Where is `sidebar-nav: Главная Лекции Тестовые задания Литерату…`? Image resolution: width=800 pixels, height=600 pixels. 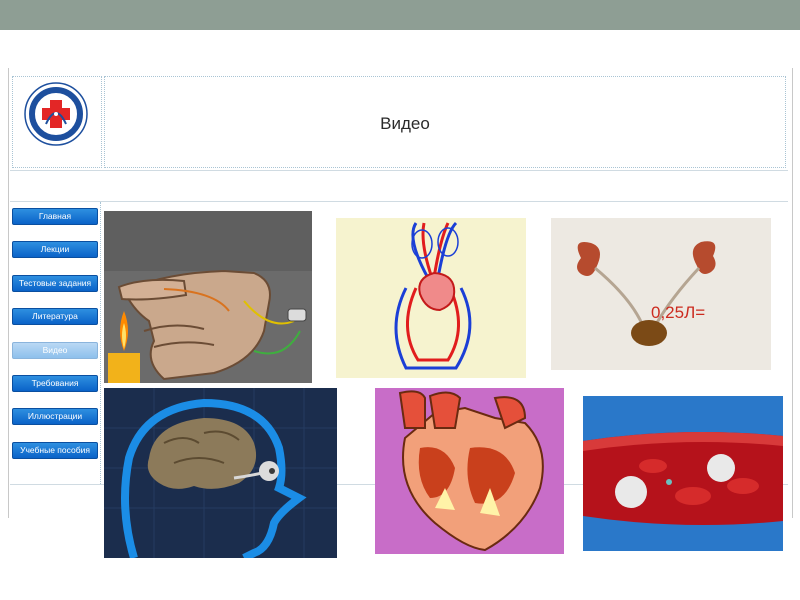
sidebar-nav: Главная Лекции Тестовые задания Литерату… is located at coordinates (55, 341).